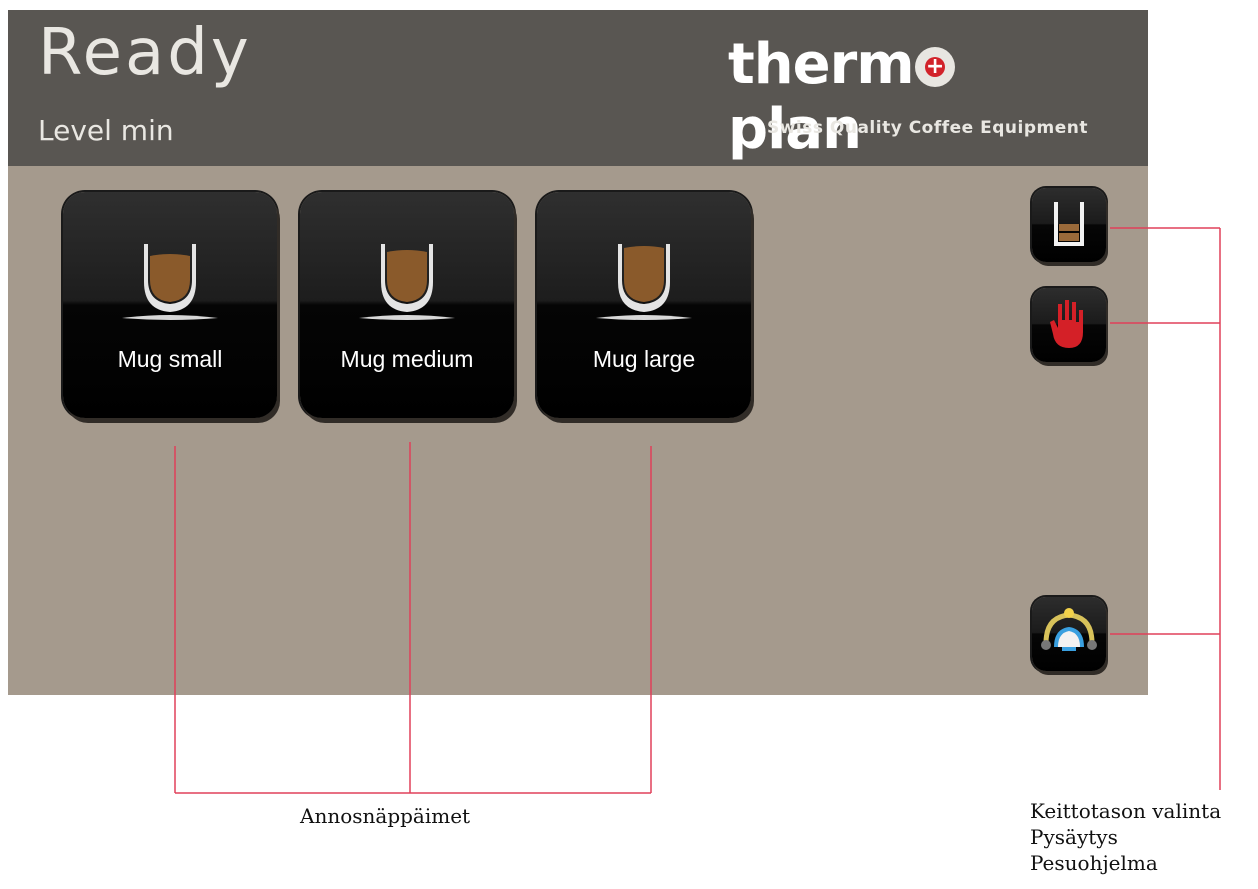 This screenshot has width=1258, height=889. I want to click on cleaning-program-caption: Pesuohjelma, so click(1094, 863).